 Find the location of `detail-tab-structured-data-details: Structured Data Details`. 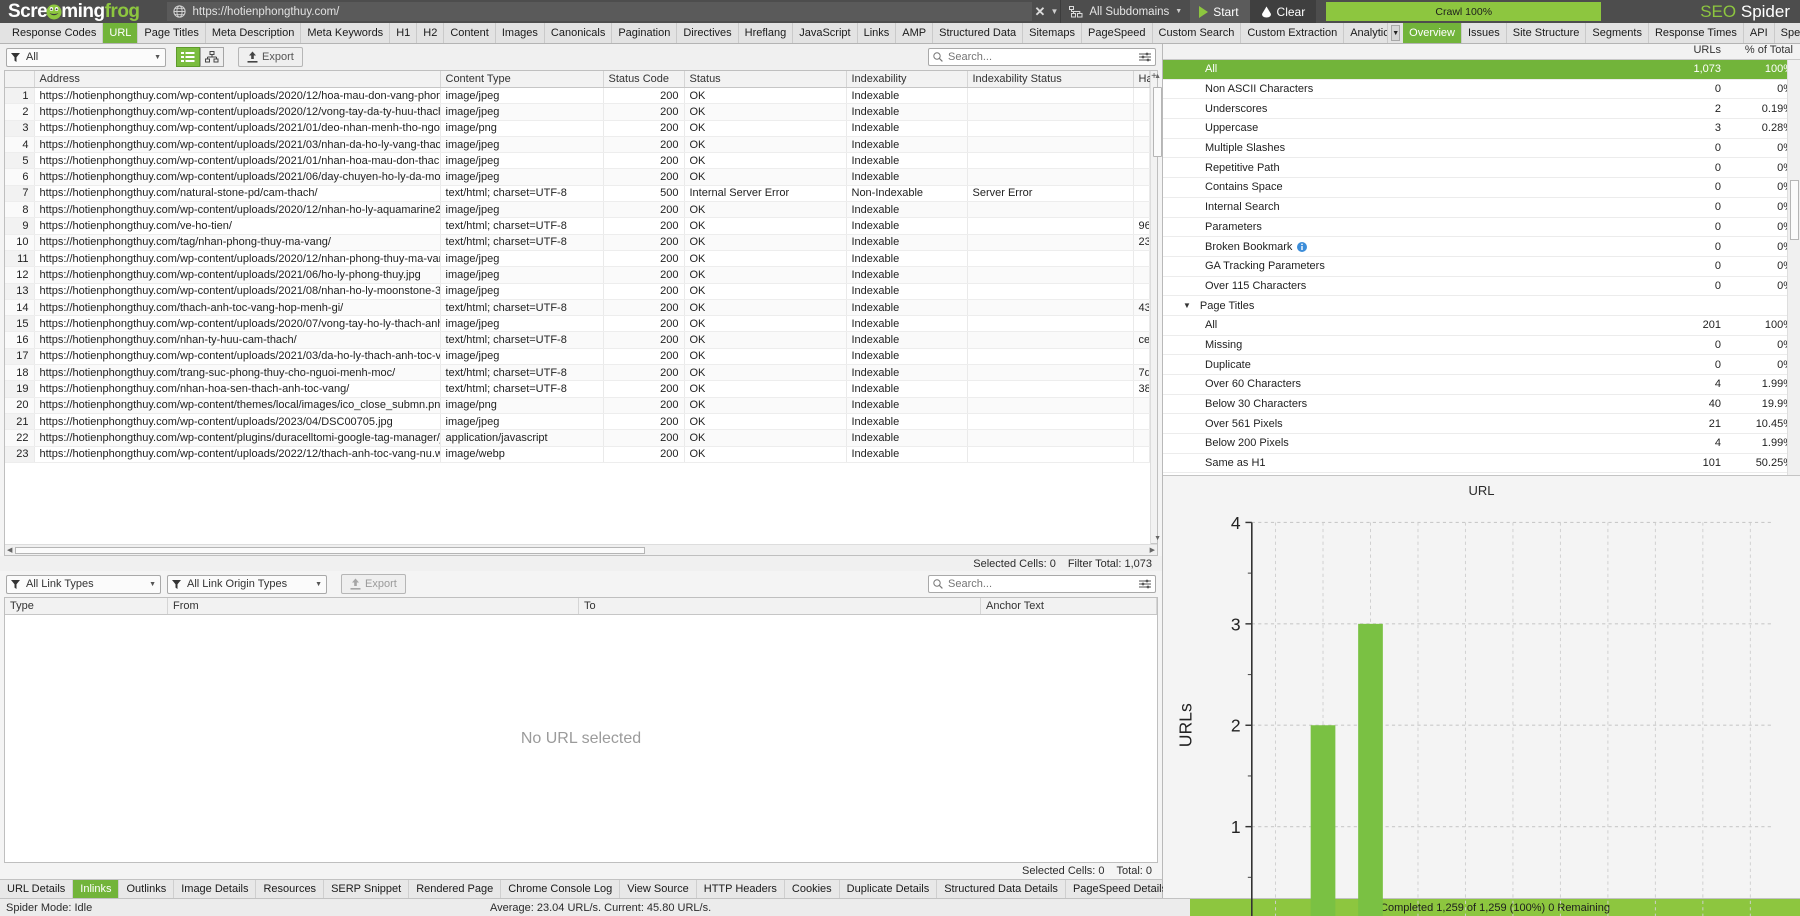

detail-tab-structured-data-details: Structured Data Details is located at coordinates (1001, 889).